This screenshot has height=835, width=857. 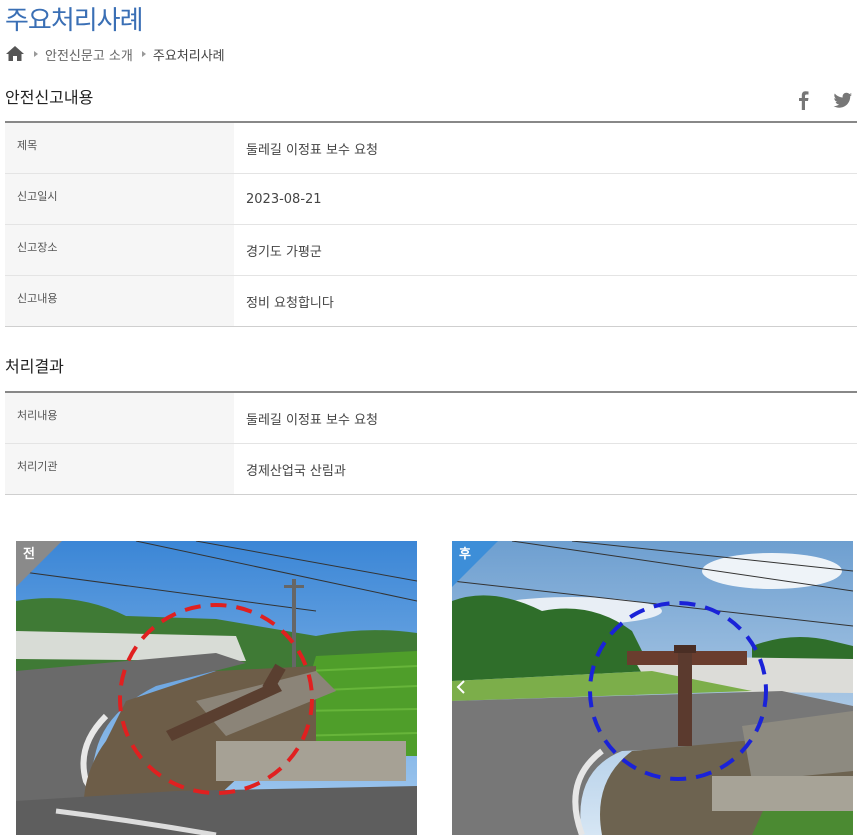 What do you see at coordinates (842, 100) in the screenshot?
I see `twitter-icon` at bounding box center [842, 100].